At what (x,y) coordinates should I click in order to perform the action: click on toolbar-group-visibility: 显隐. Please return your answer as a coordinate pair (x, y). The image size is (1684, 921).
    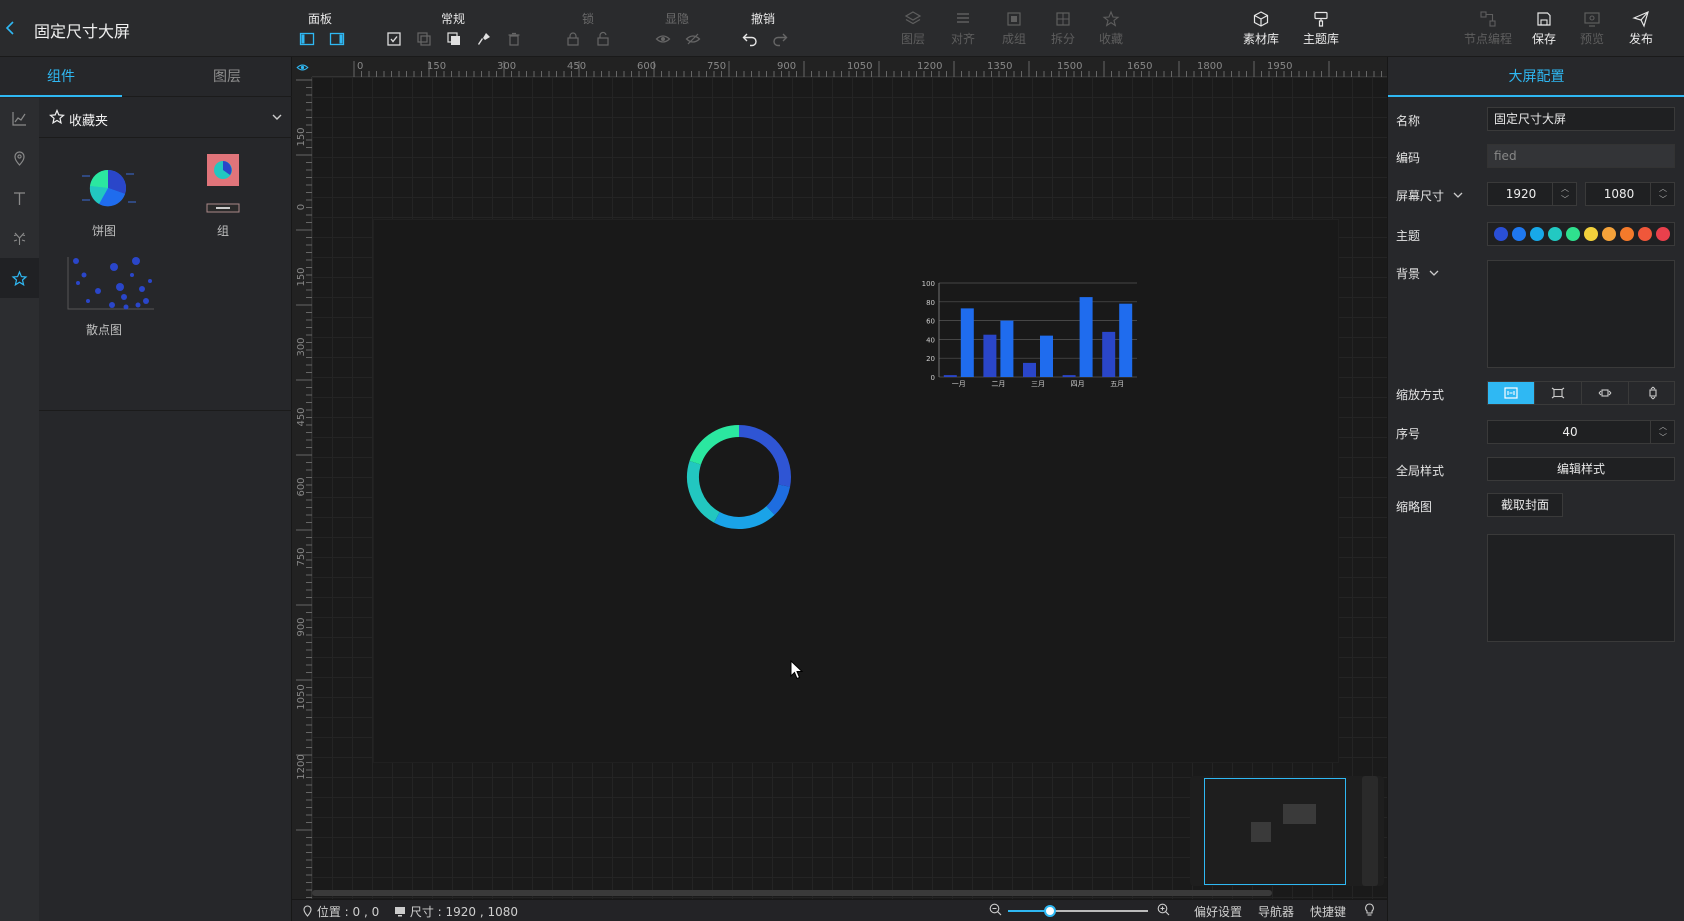
    Looking at the image, I should click on (680, 29).